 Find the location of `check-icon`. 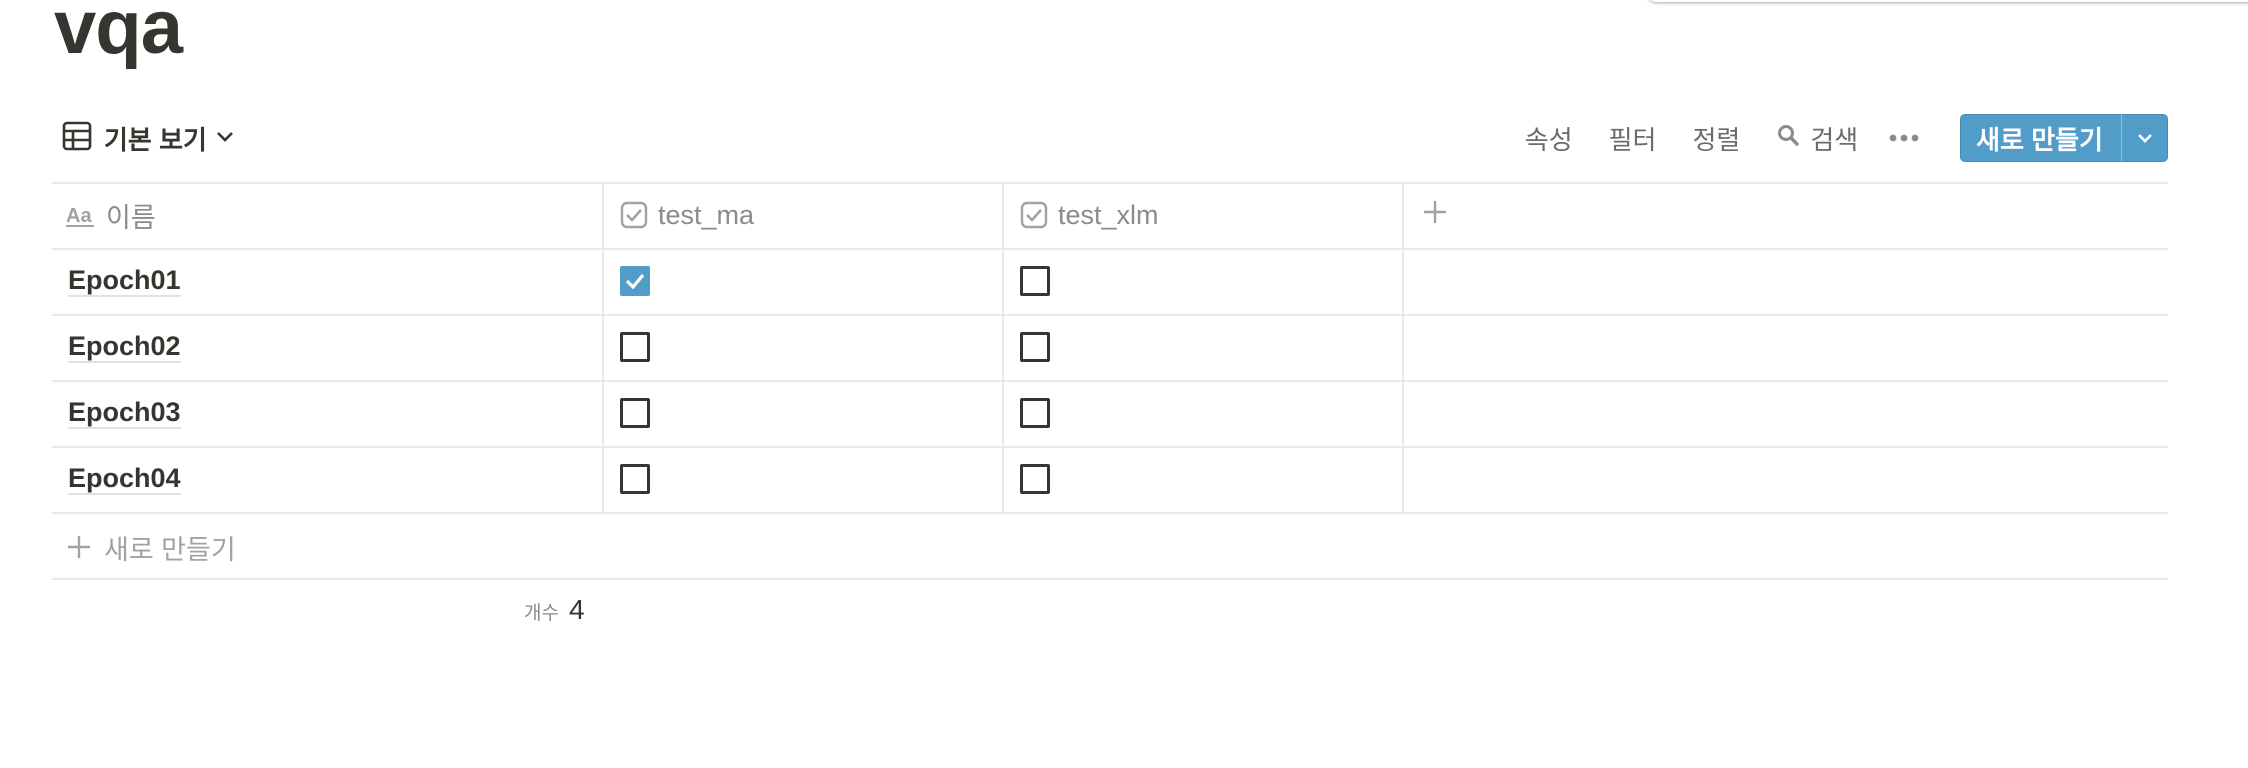

check-icon is located at coordinates (635, 281).